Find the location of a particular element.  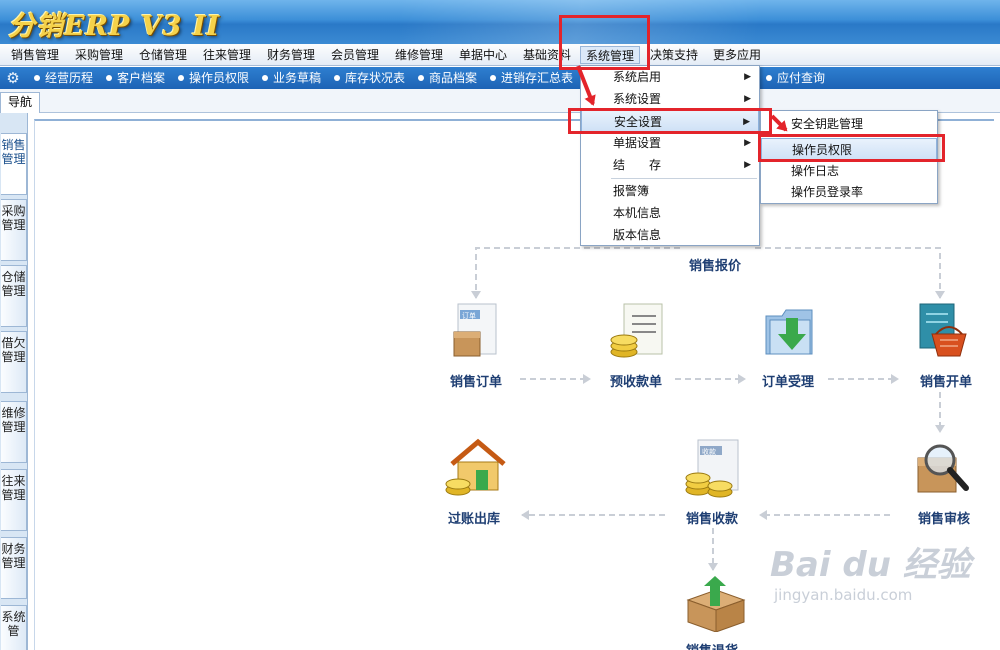

watermark-url: jingyan.baidu.com is located at coordinates (843, 595).